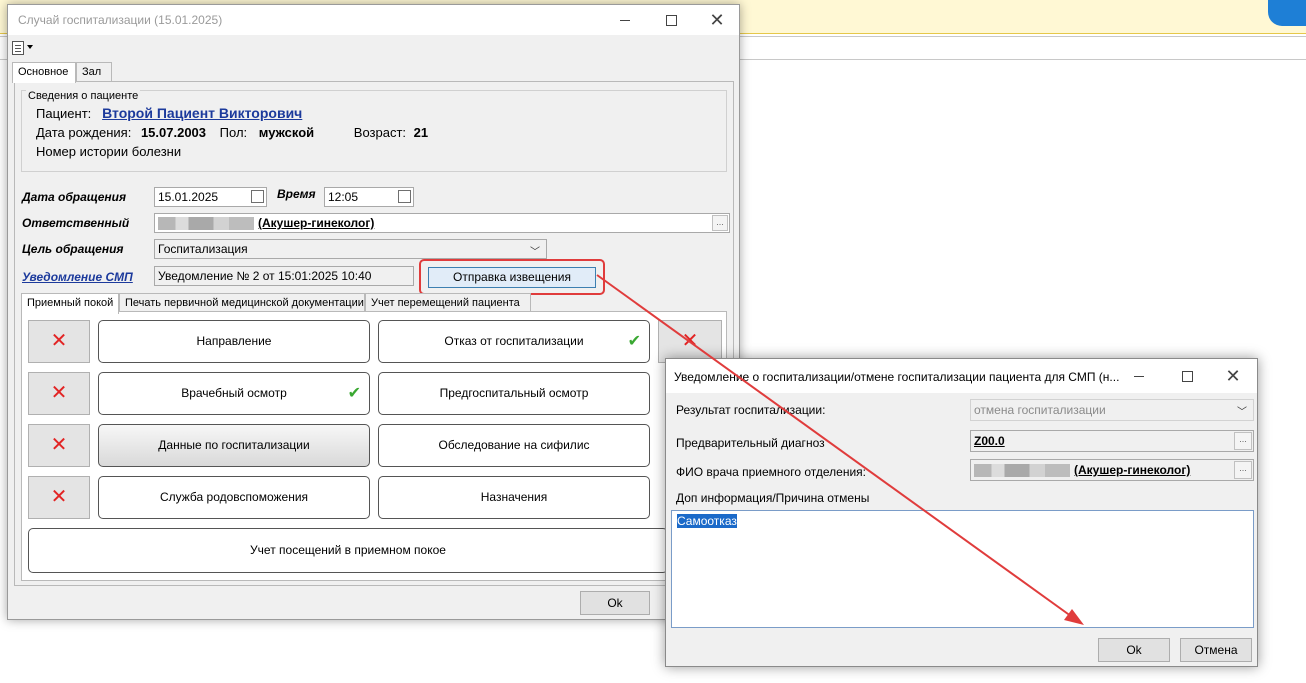 This screenshot has height=683, width=1306. I want to click on action-label: Обследование на сифилис, so click(514, 445).